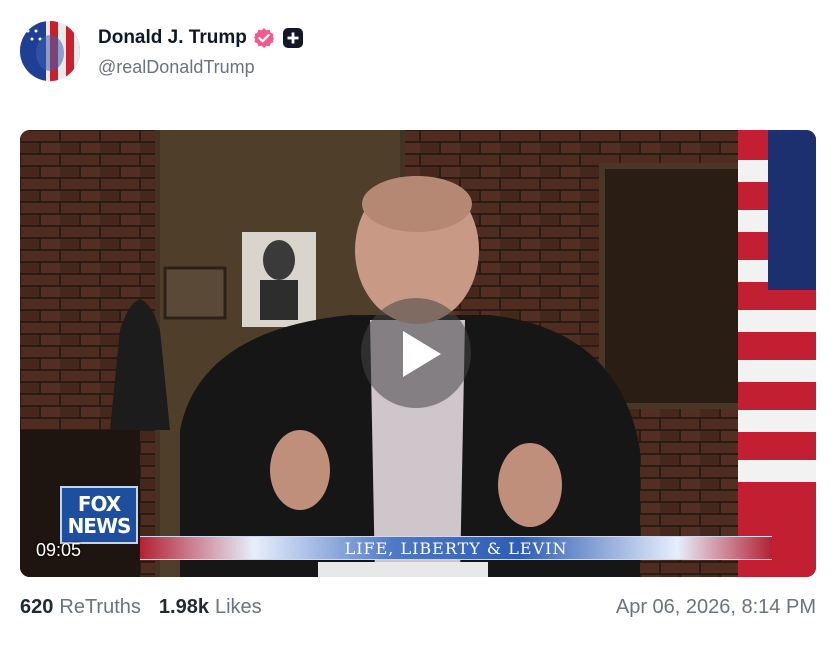  What do you see at coordinates (100, 606) in the screenshot?
I see `retruths-label: ReTruths` at bounding box center [100, 606].